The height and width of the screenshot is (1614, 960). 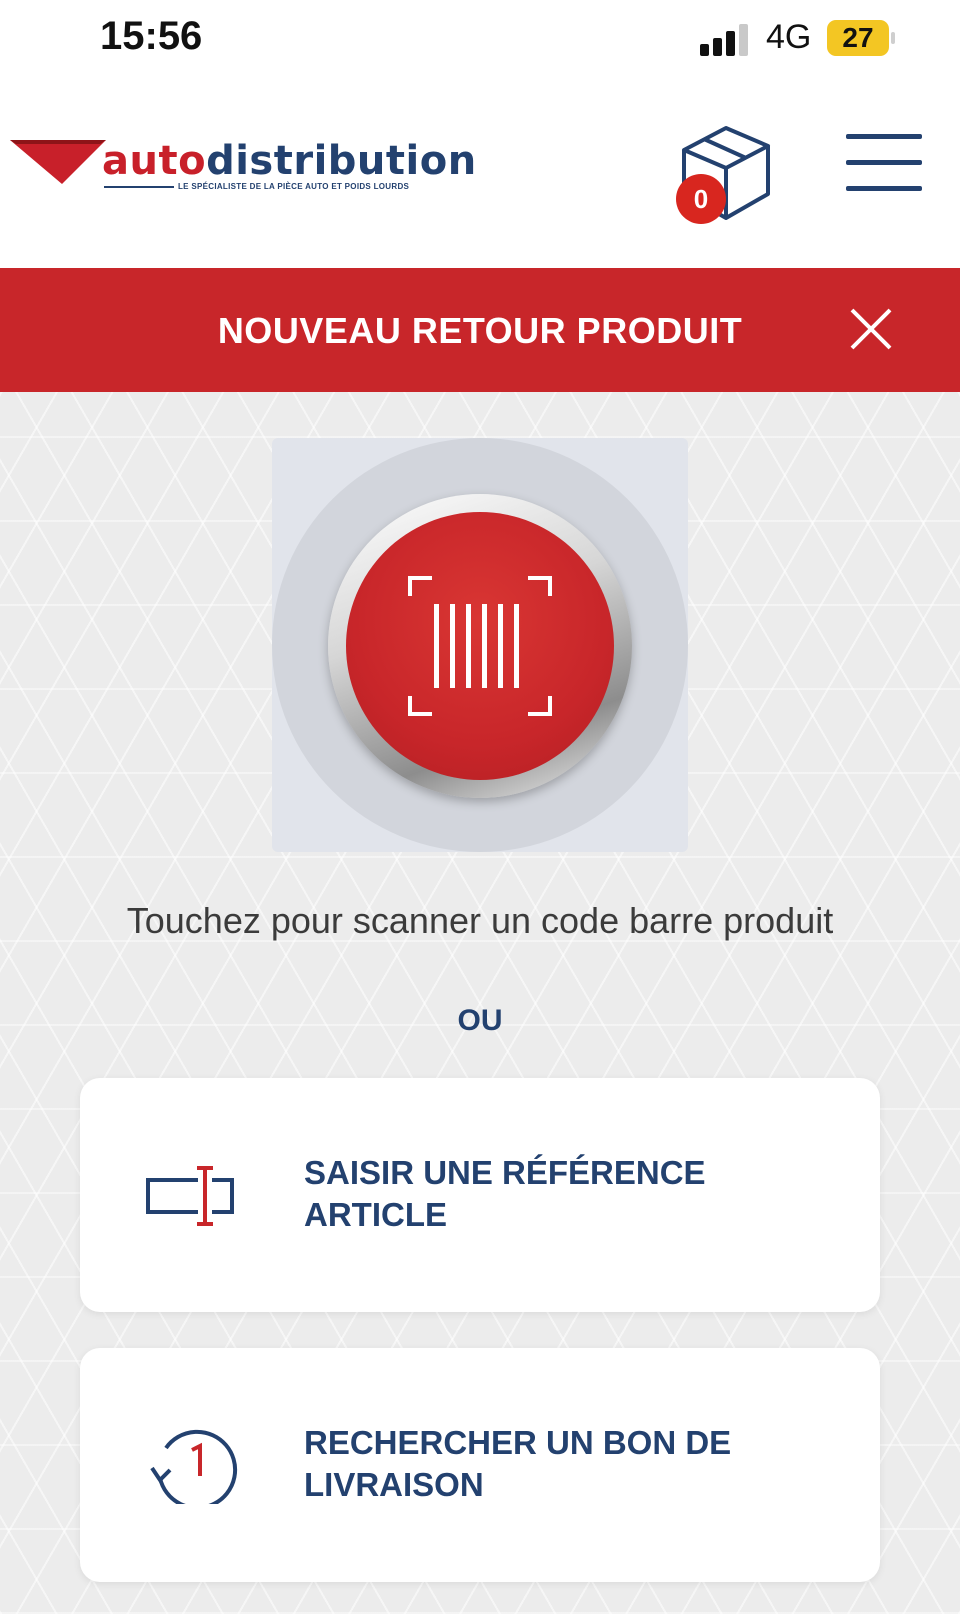 I want to click on page-title-banner: NOUVEAU RETOUR PRODUIT, so click(x=480, y=330).